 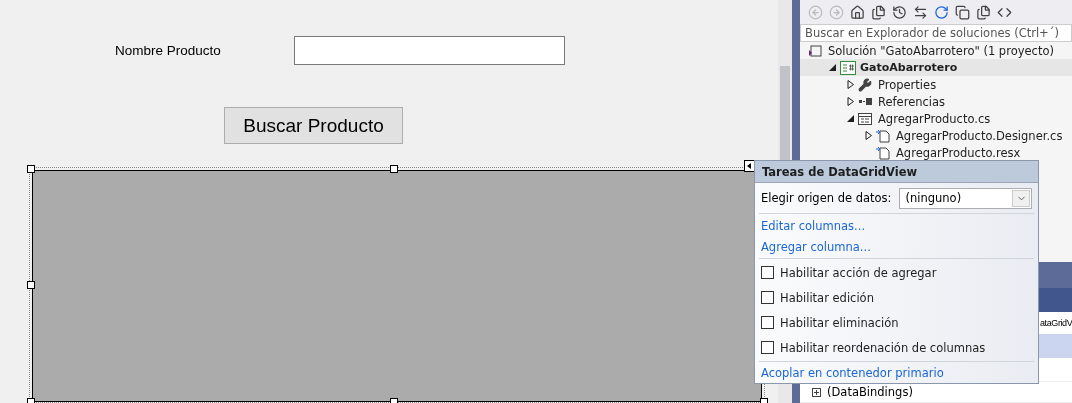 What do you see at coordinates (826, 198) in the screenshot?
I see `source-label: Elegir origen de datos:` at bounding box center [826, 198].